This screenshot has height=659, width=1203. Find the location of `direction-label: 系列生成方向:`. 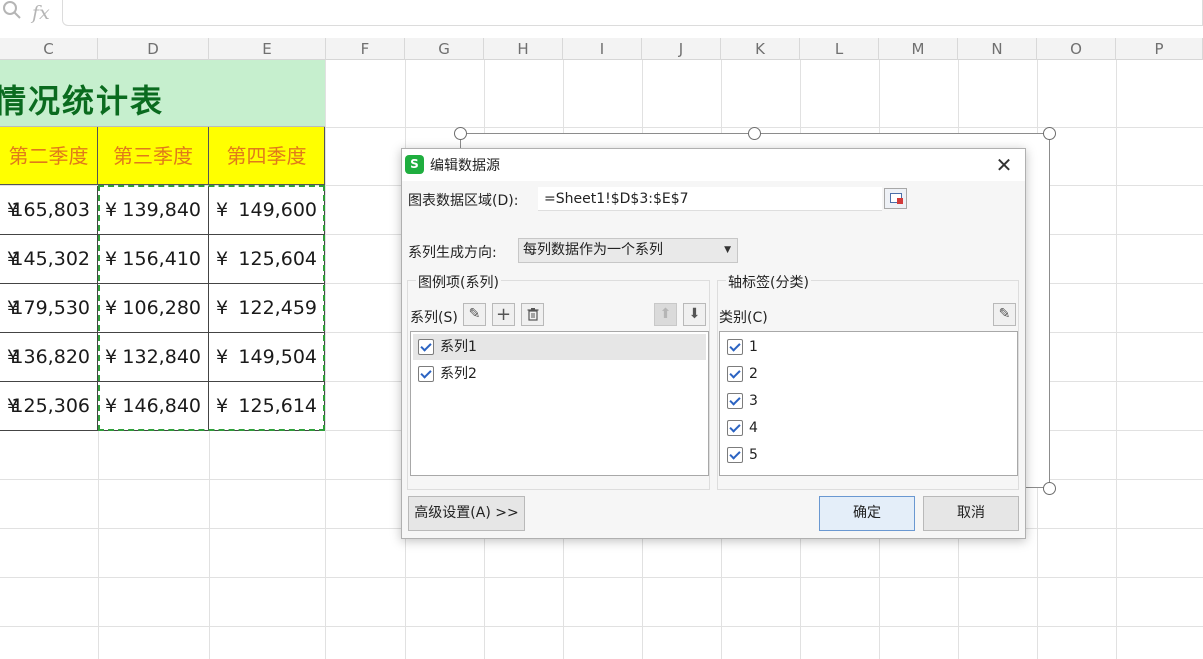

direction-label: 系列生成方向: is located at coordinates (452, 253).